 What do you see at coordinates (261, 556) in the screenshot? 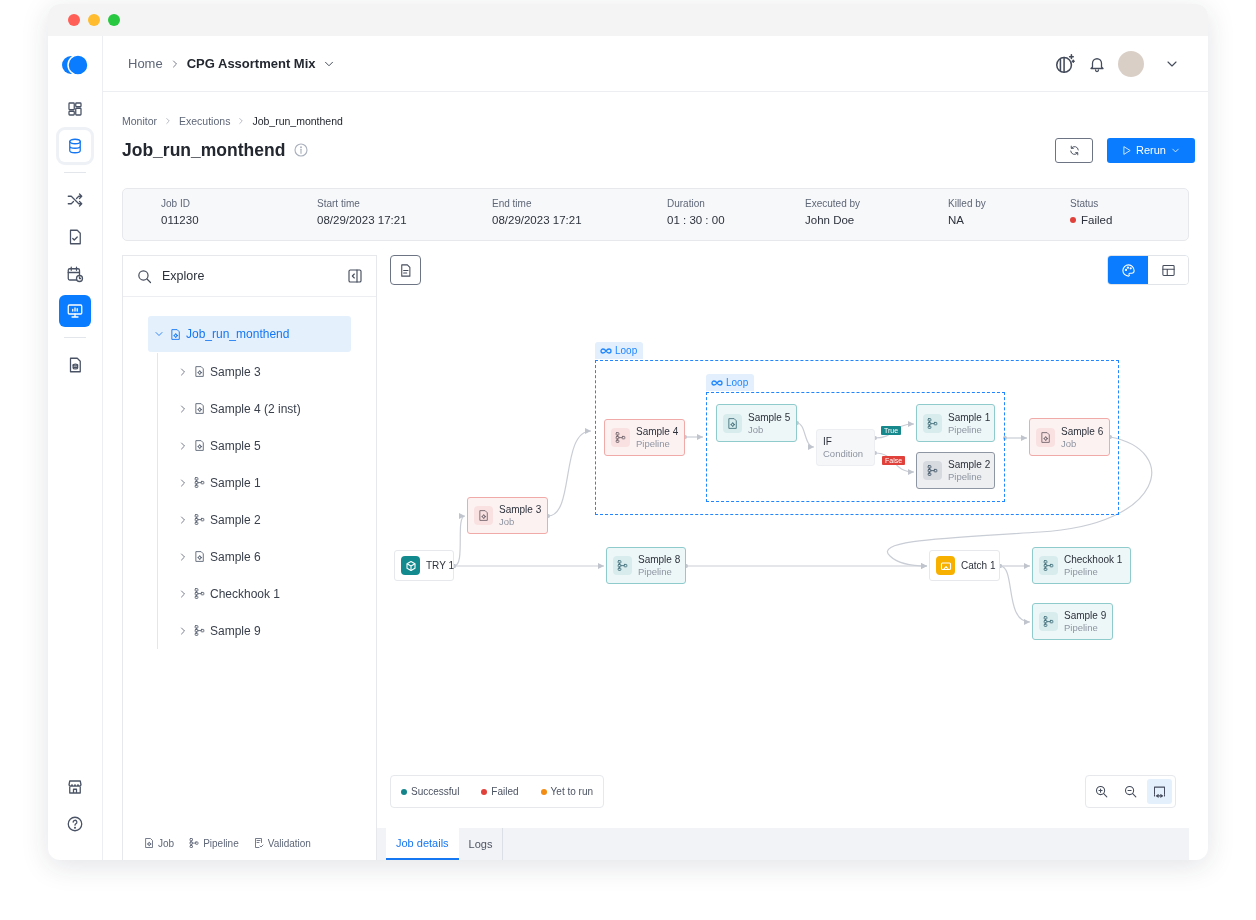
I see `tree-item: Sample 6` at bounding box center [261, 556].